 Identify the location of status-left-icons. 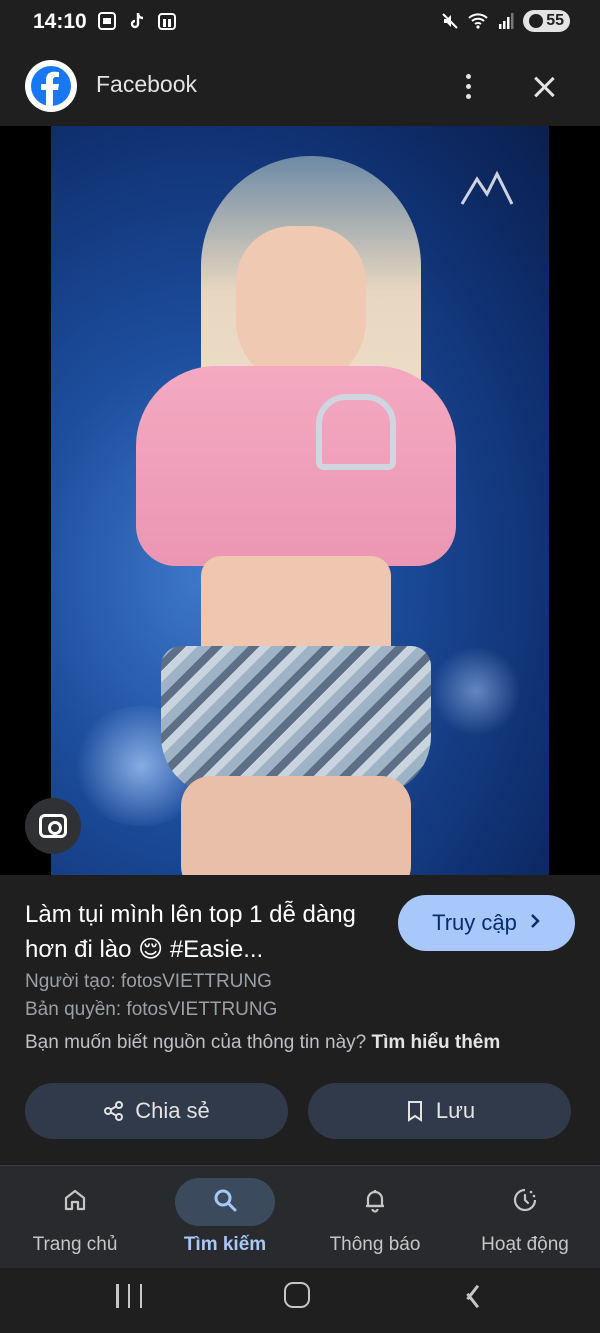
(137, 21).